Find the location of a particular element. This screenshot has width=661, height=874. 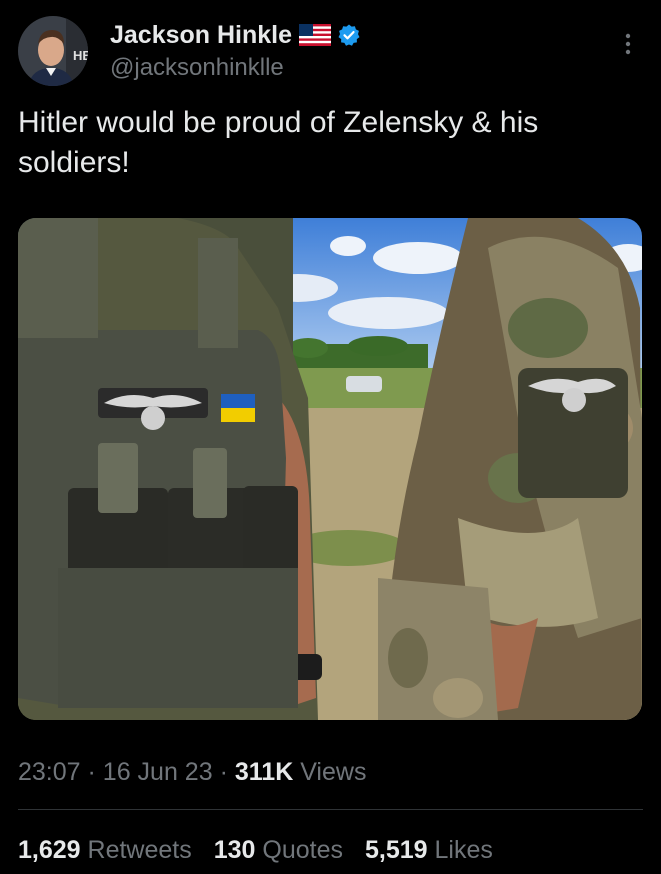

author-display-name-row: Jackson Hinkle is located at coordinates (235, 35).